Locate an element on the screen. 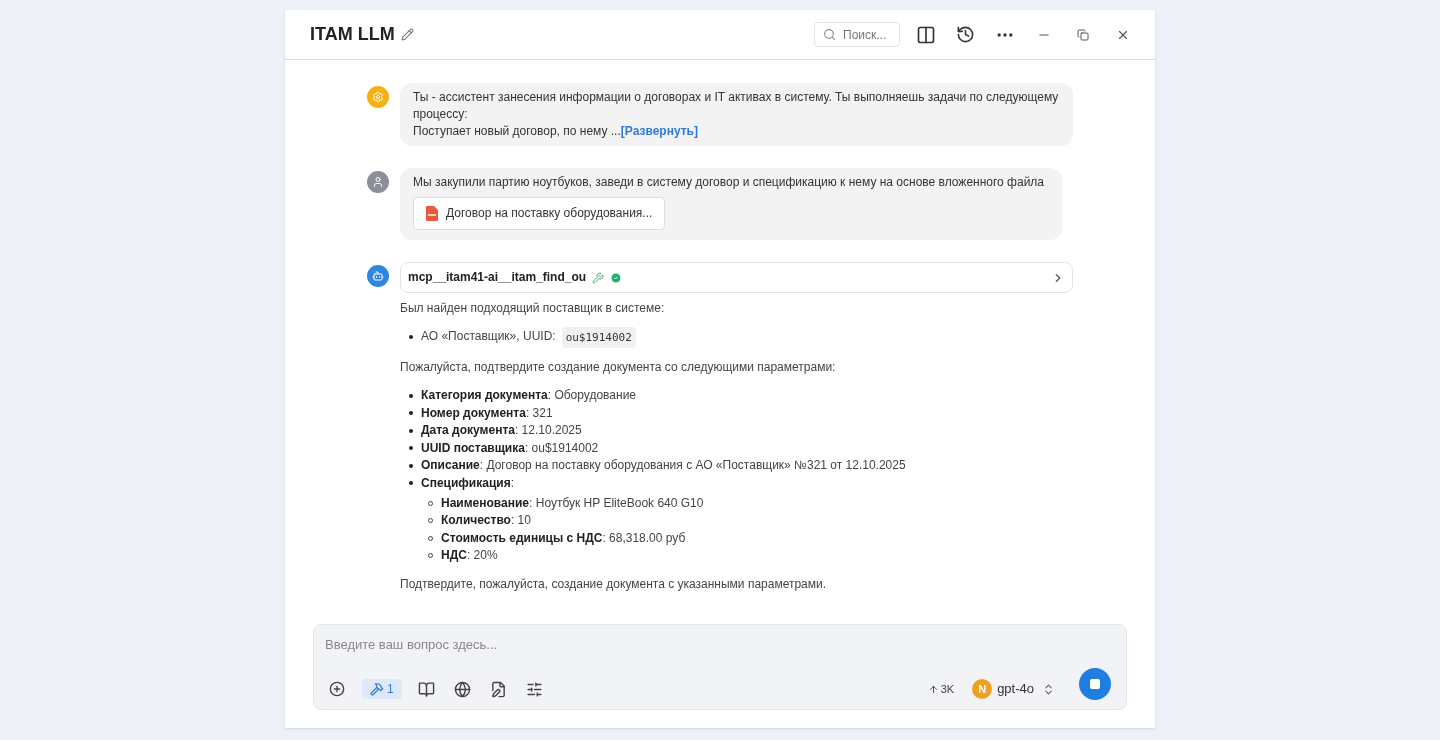 The image size is (1440, 740). parameter-text: Номер документа: 321 is located at coordinates (487, 413).